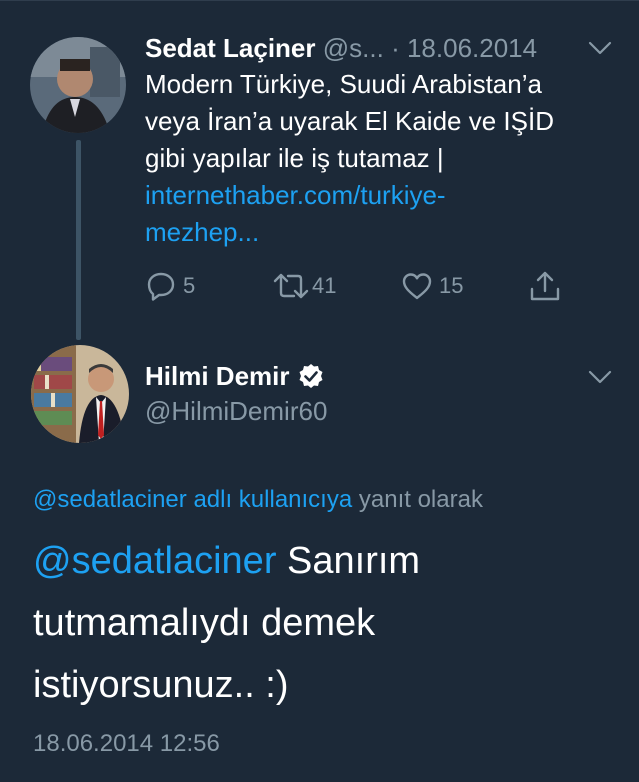 Image resolution: width=639 pixels, height=782 pixels. Describe the element at coordinates (380, 195) in the screenshot. I see `link-line: internethaber.com/turkiye-` at that location.